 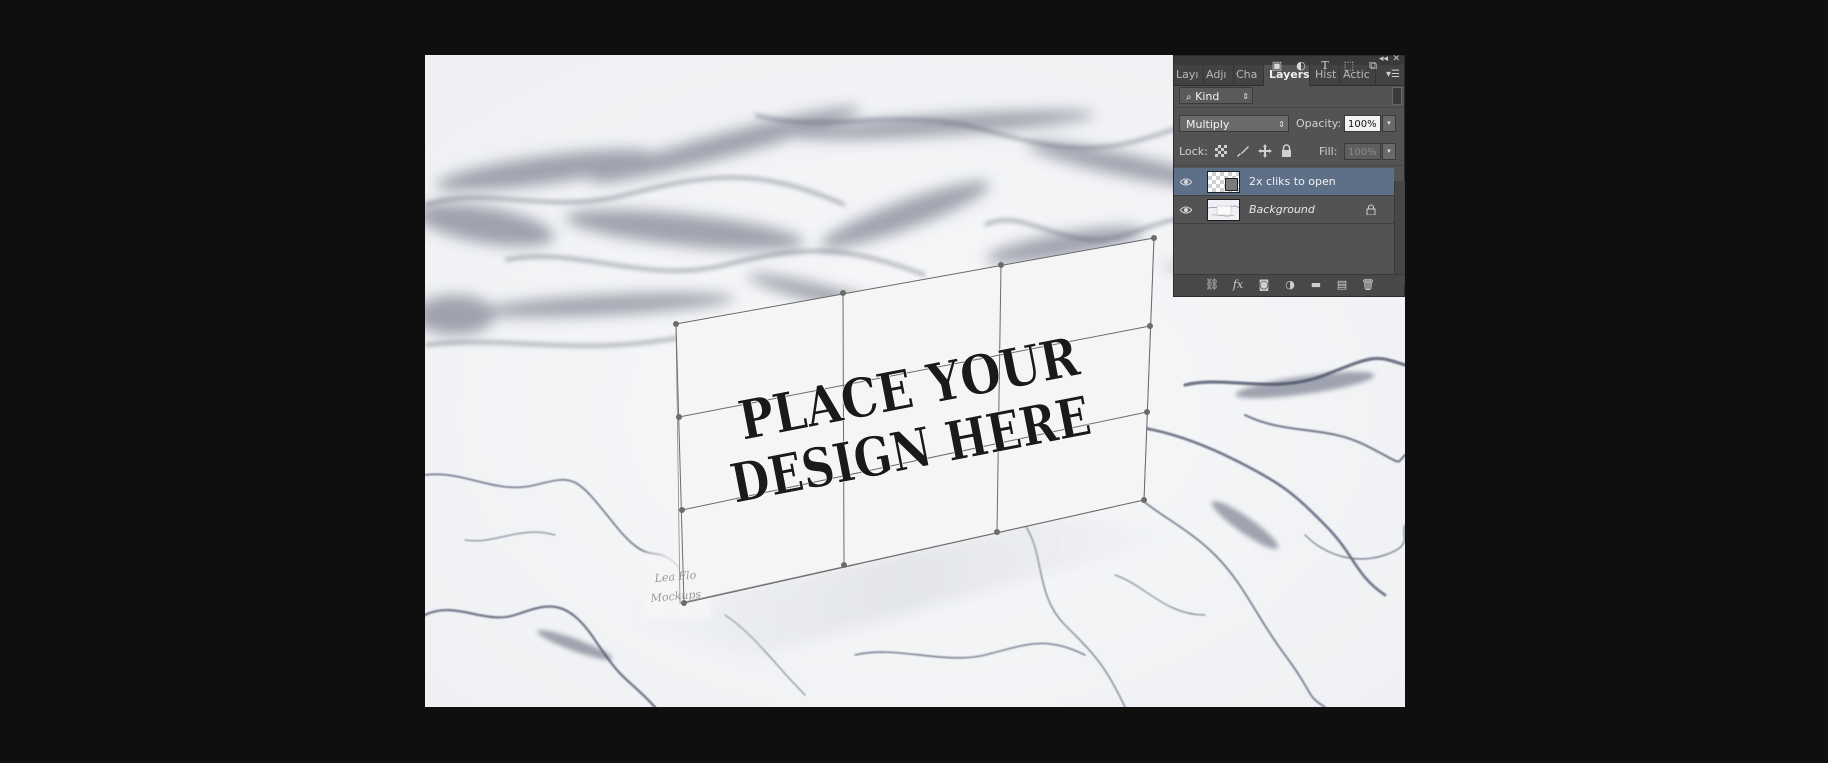 I want to click on blend-mode-value: Multiply, so click(x=1208, y=124).